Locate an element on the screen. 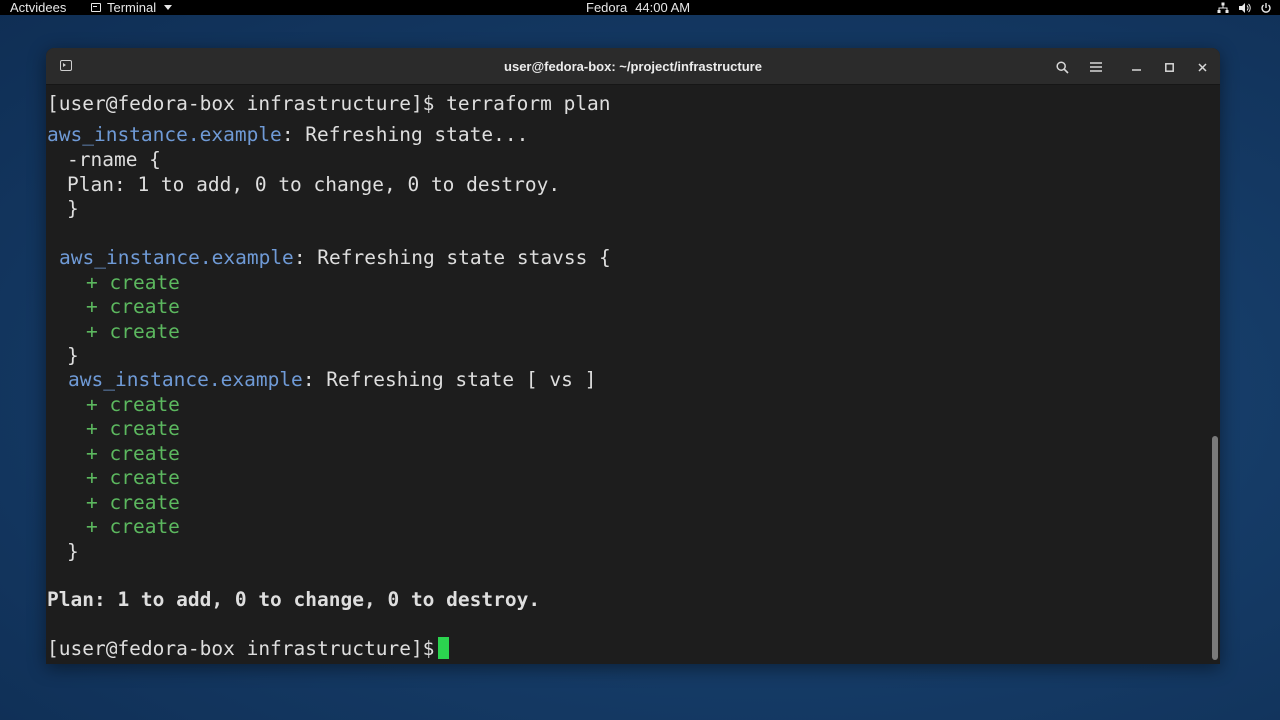  minimize-icon is located at coordinates (1136, 69).